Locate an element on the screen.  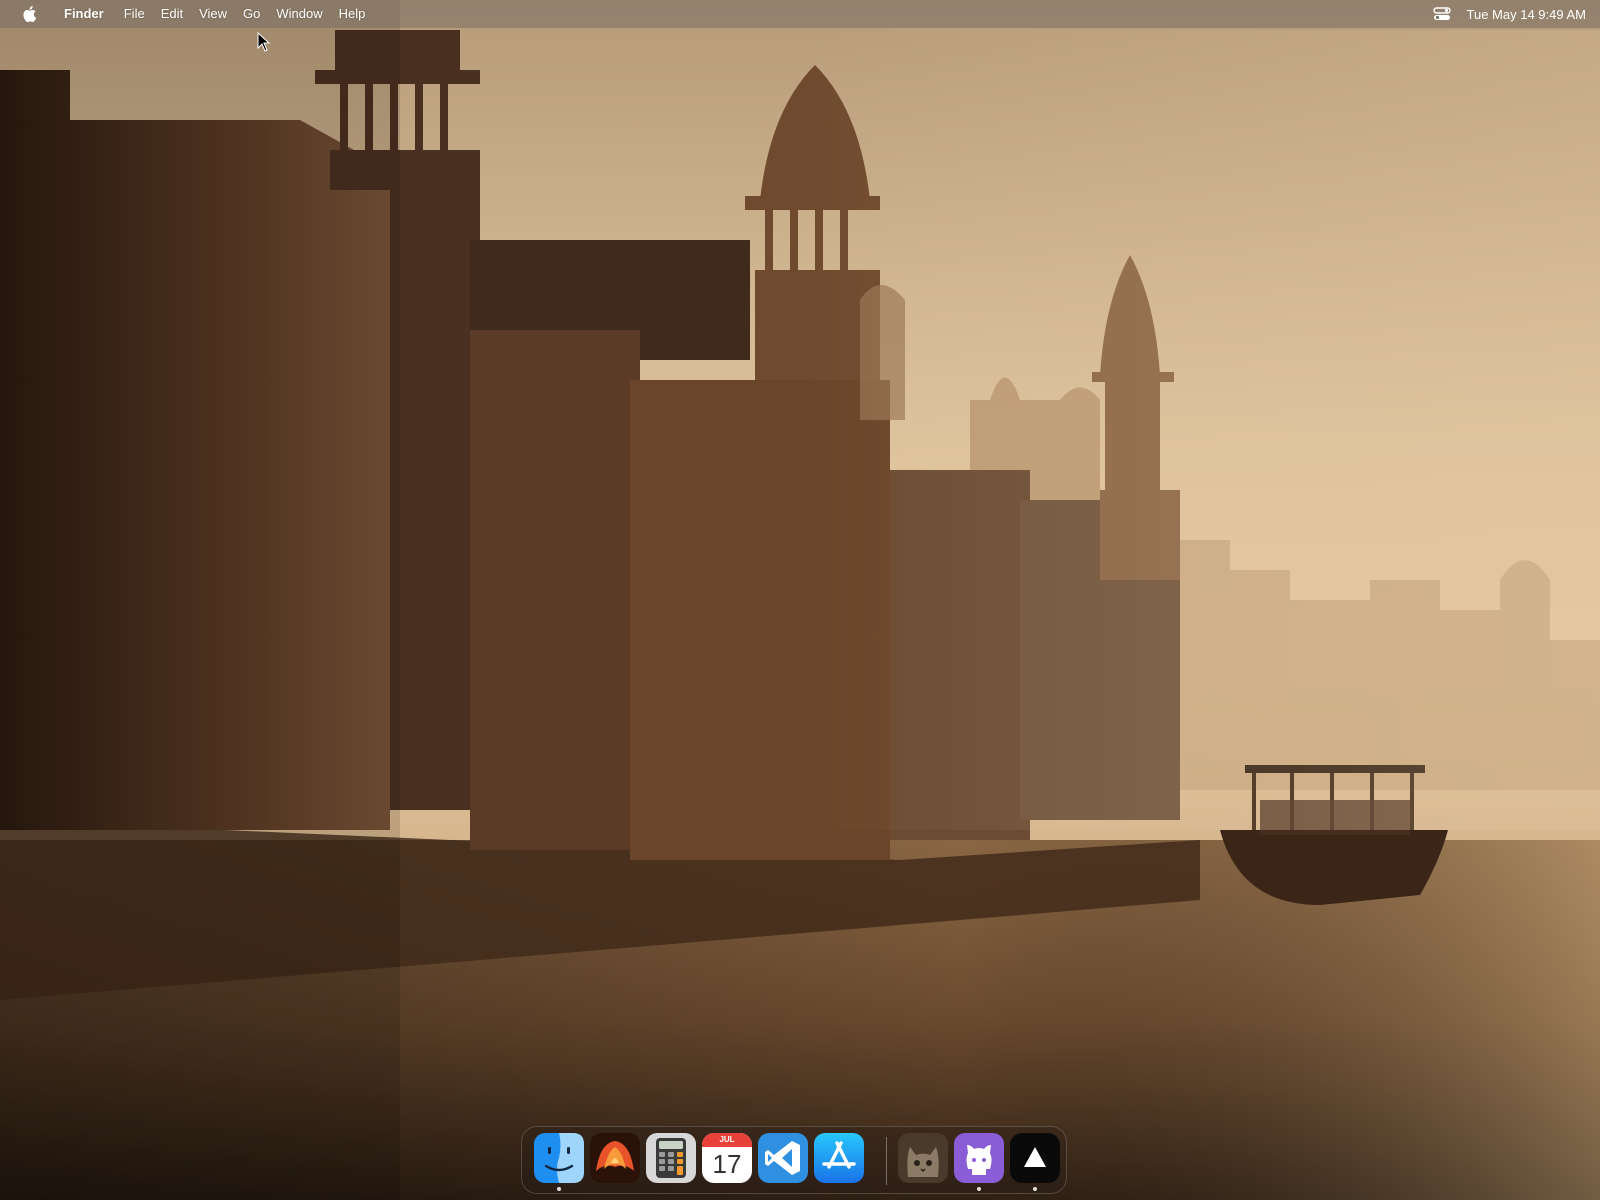
cat-icon is located at coordinates (923, 1158).